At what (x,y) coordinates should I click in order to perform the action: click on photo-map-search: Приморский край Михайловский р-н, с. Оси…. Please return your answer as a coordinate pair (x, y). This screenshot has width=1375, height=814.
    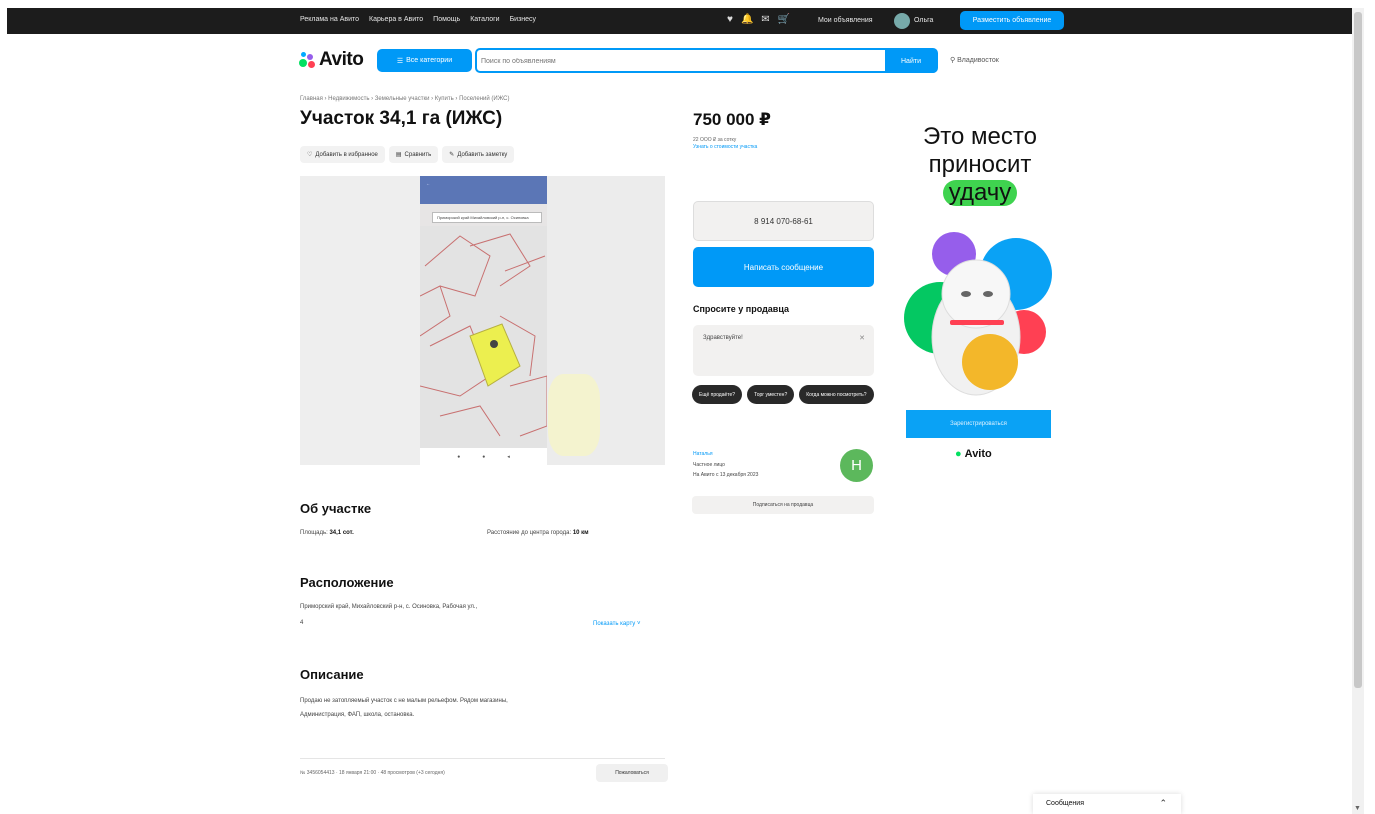
    Looking at the image, I should click on (487, 217).